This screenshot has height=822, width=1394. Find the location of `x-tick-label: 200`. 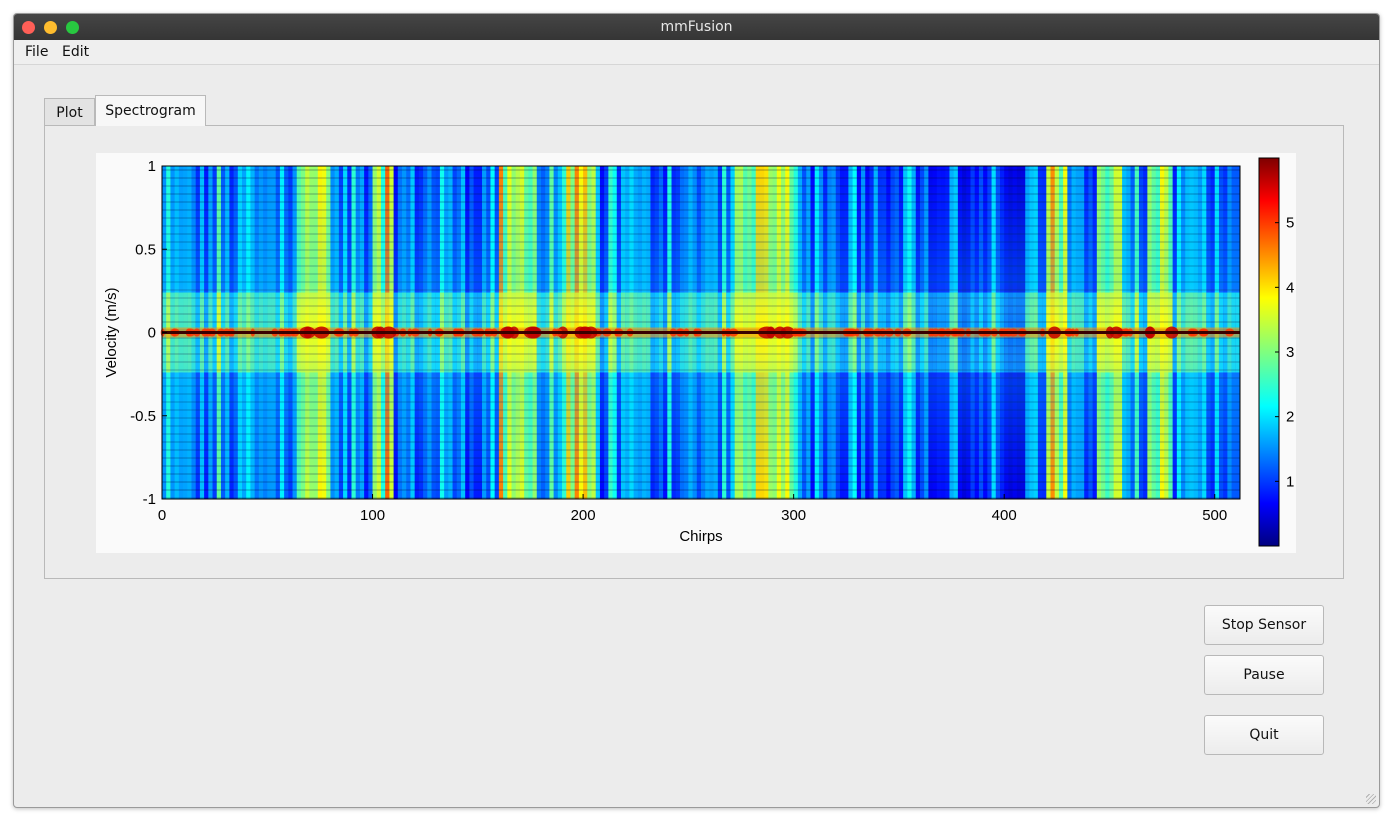

x-tick-label: 200 is located at coordinates (583, 515).